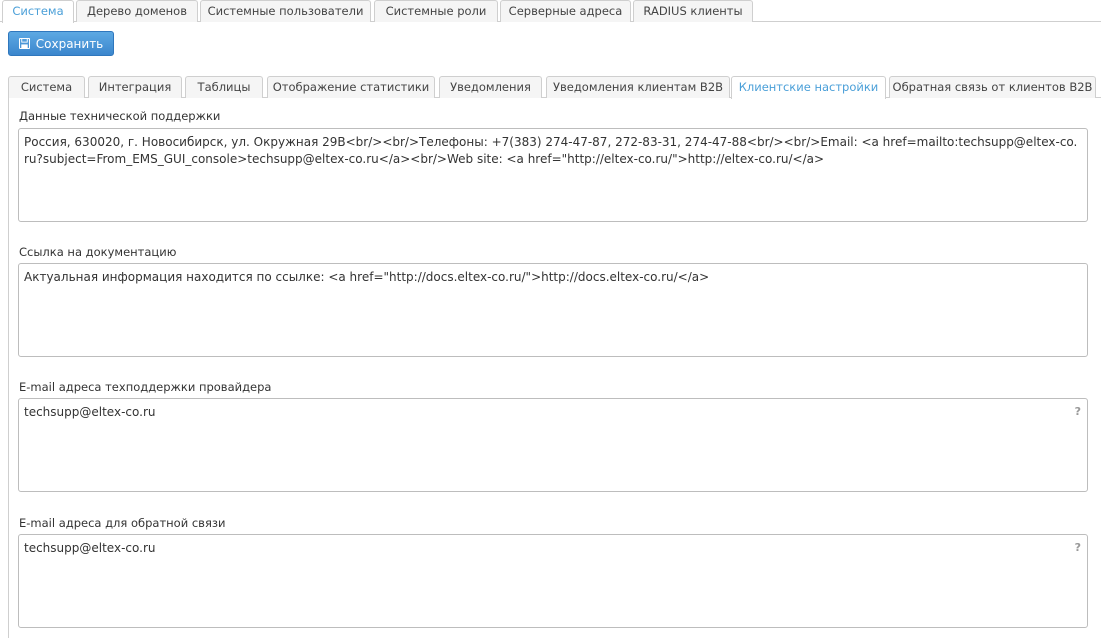 The height and width of the screenshot is (638, 1101). Describe the element at coordinates (693, 11) in the screenshot. I see `tab-radius-clients: RADIUS клиенты` at that location.